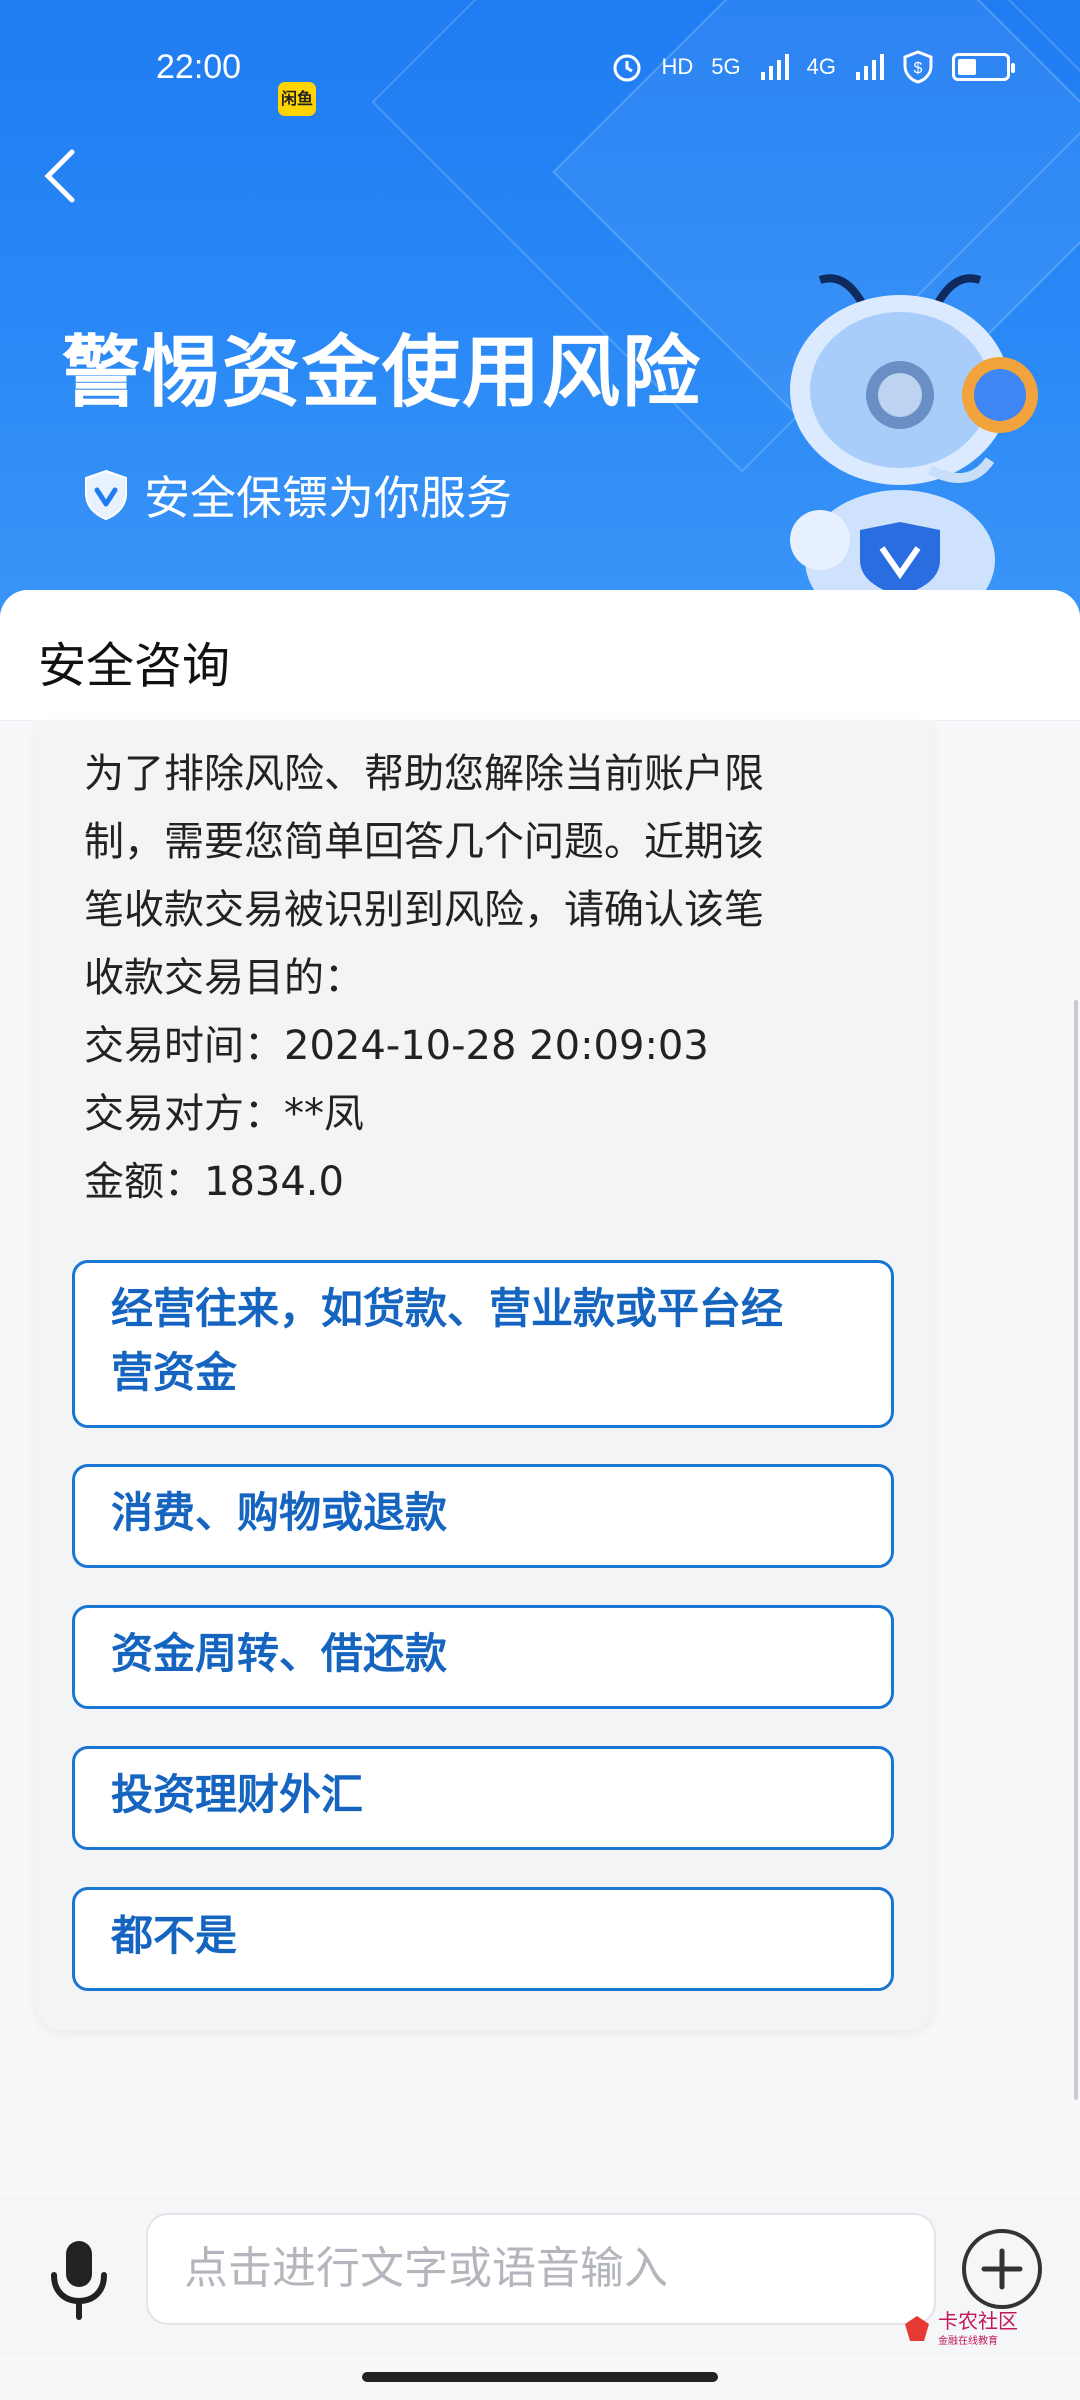 The height and width of the screenshot is (2400, 1080). Describe the element at coordinates (626, 68) in the screenshot. I see `alarm-icon` at that location.